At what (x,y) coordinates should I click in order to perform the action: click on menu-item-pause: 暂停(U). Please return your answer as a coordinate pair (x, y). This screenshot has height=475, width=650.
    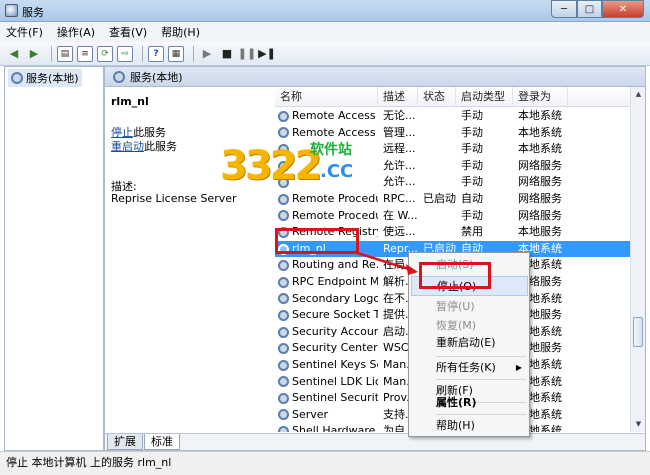
    Looking at the image, I should click on (469, 307).